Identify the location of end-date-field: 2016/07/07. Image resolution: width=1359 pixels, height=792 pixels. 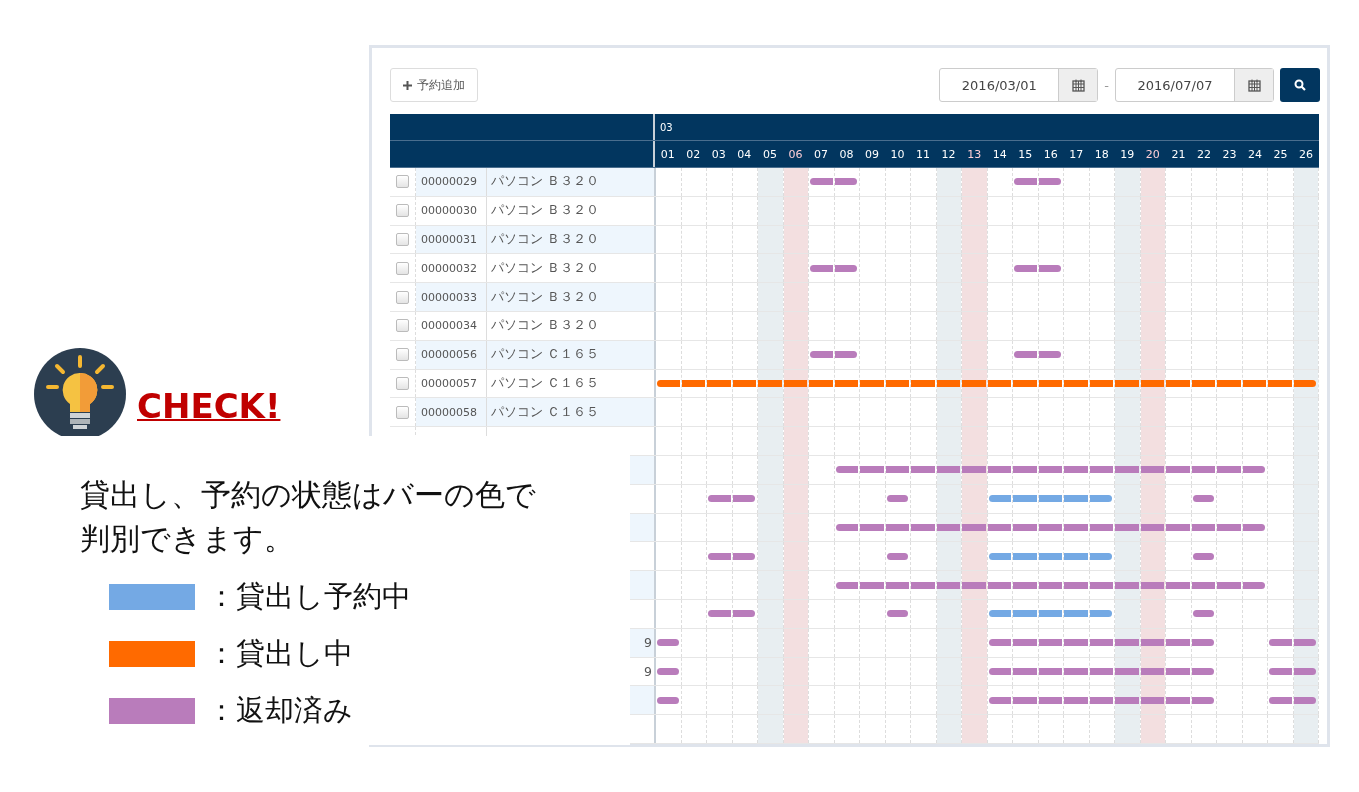
(1194, 85).